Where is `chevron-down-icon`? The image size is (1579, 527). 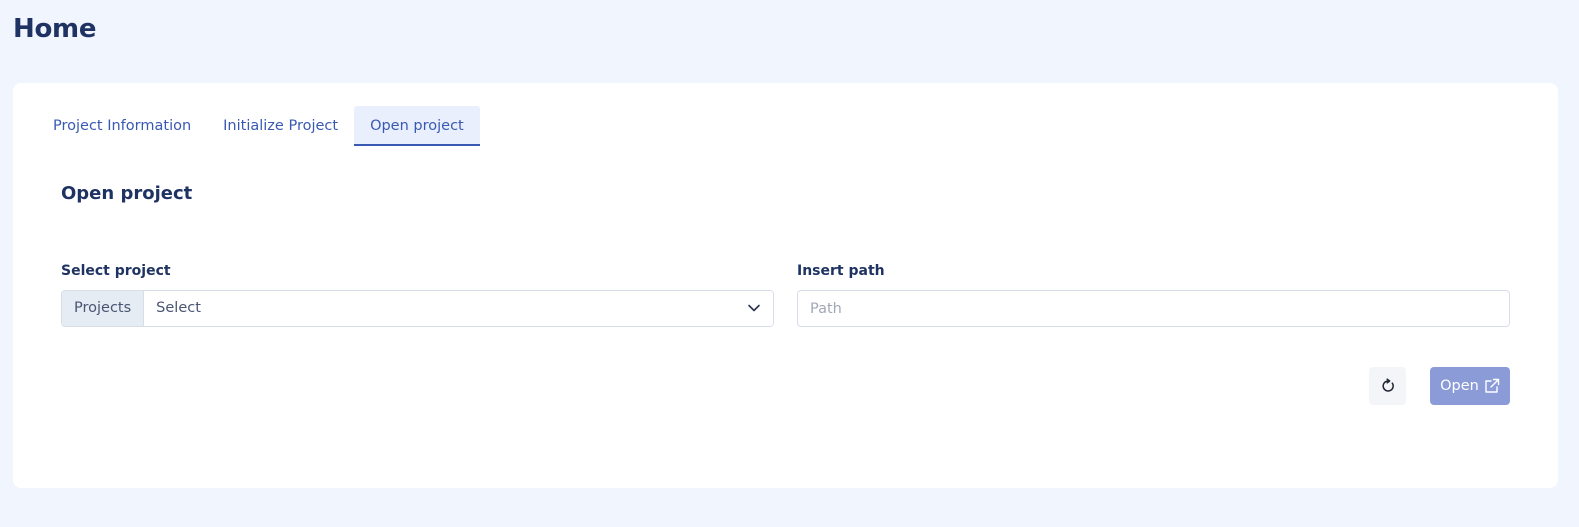
chevron-down-icon is located at coordinates (754, 308).